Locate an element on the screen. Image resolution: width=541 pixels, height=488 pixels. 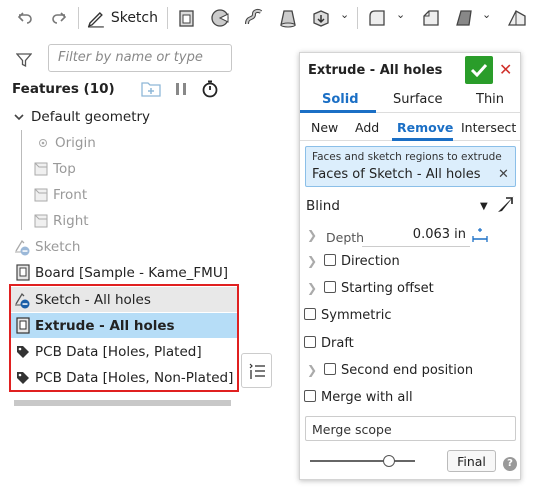
draft-icon is located at coordinates (464, 18).